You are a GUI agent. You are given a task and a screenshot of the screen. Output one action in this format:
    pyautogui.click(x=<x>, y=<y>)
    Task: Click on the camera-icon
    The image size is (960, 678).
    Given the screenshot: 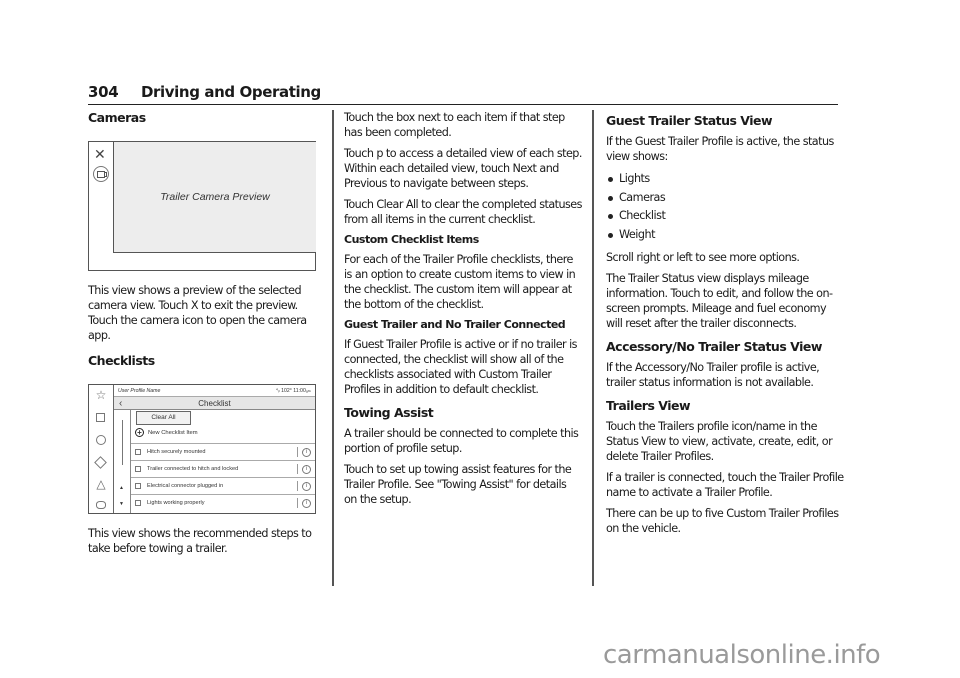 What is the action you would take?
    pyautogui.click(x=101, y=174)
    